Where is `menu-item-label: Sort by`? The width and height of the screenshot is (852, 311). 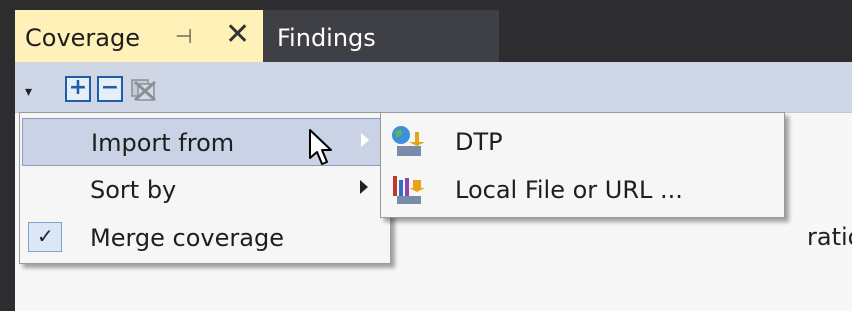
menu-item-label: Sort by is located at coordinates (133, 190).